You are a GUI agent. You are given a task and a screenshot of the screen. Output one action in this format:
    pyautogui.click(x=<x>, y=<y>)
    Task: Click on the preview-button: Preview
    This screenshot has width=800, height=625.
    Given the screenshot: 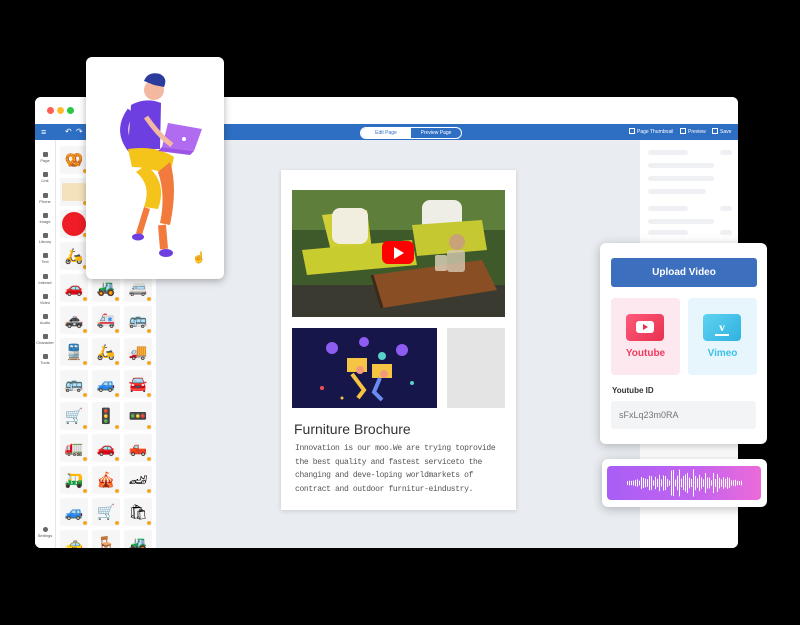 What is the action you would take?
    pyautogui.click(x=693, y=132)
    